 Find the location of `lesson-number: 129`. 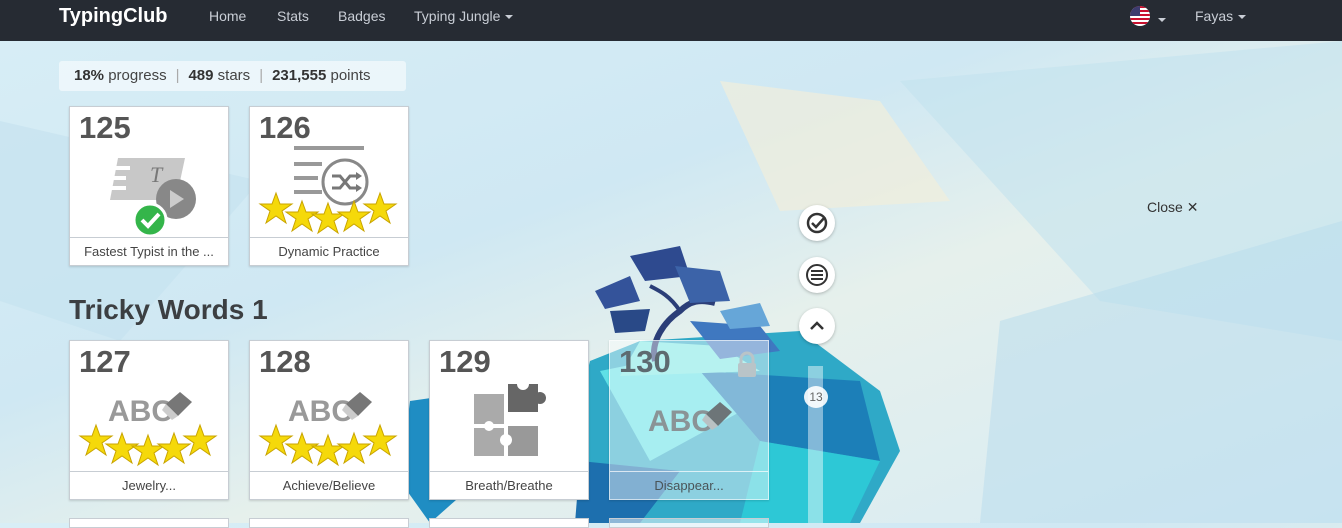

lesson-number: 129 is located at coordinates (465, 361).